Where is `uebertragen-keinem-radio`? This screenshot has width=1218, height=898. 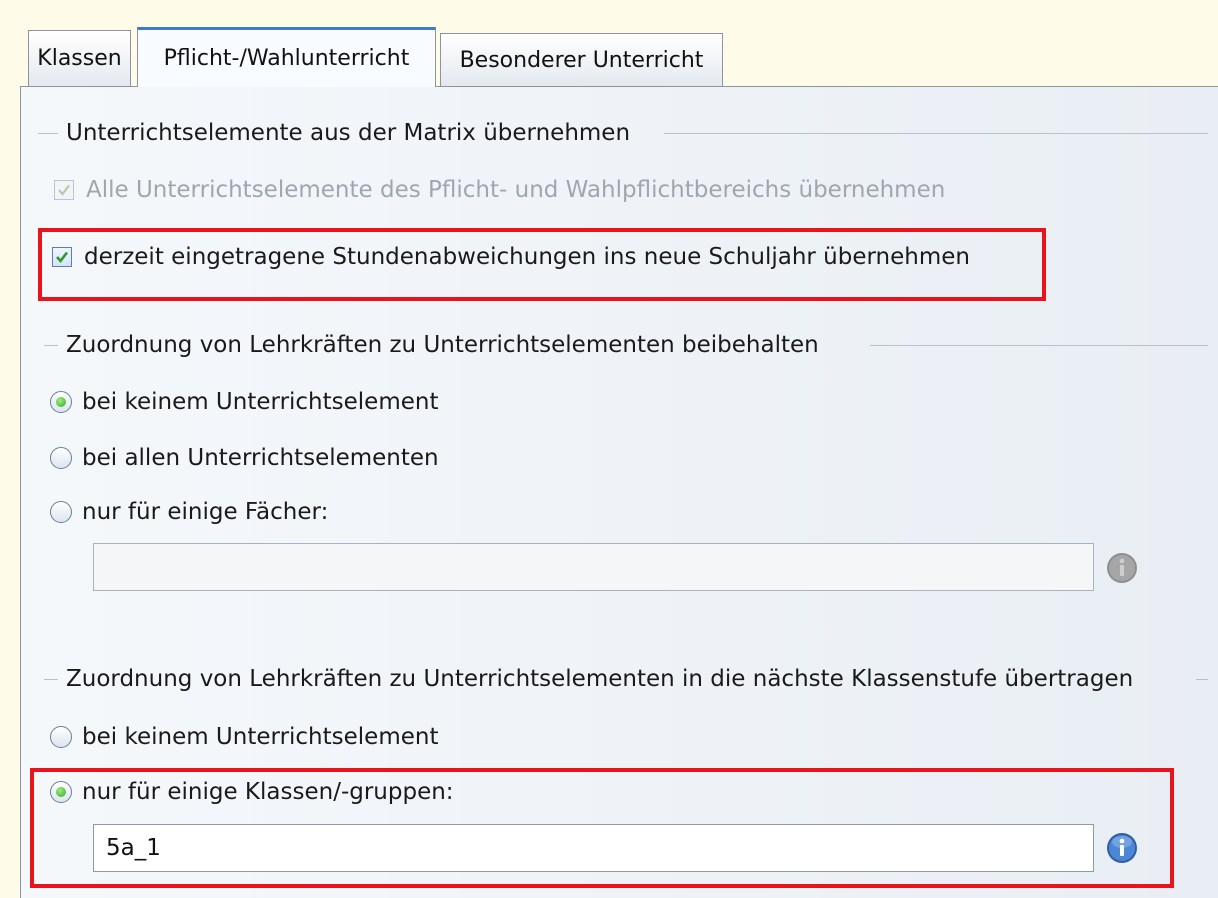
uebertragen-keinem-radio is located at coordinates (61, 737).